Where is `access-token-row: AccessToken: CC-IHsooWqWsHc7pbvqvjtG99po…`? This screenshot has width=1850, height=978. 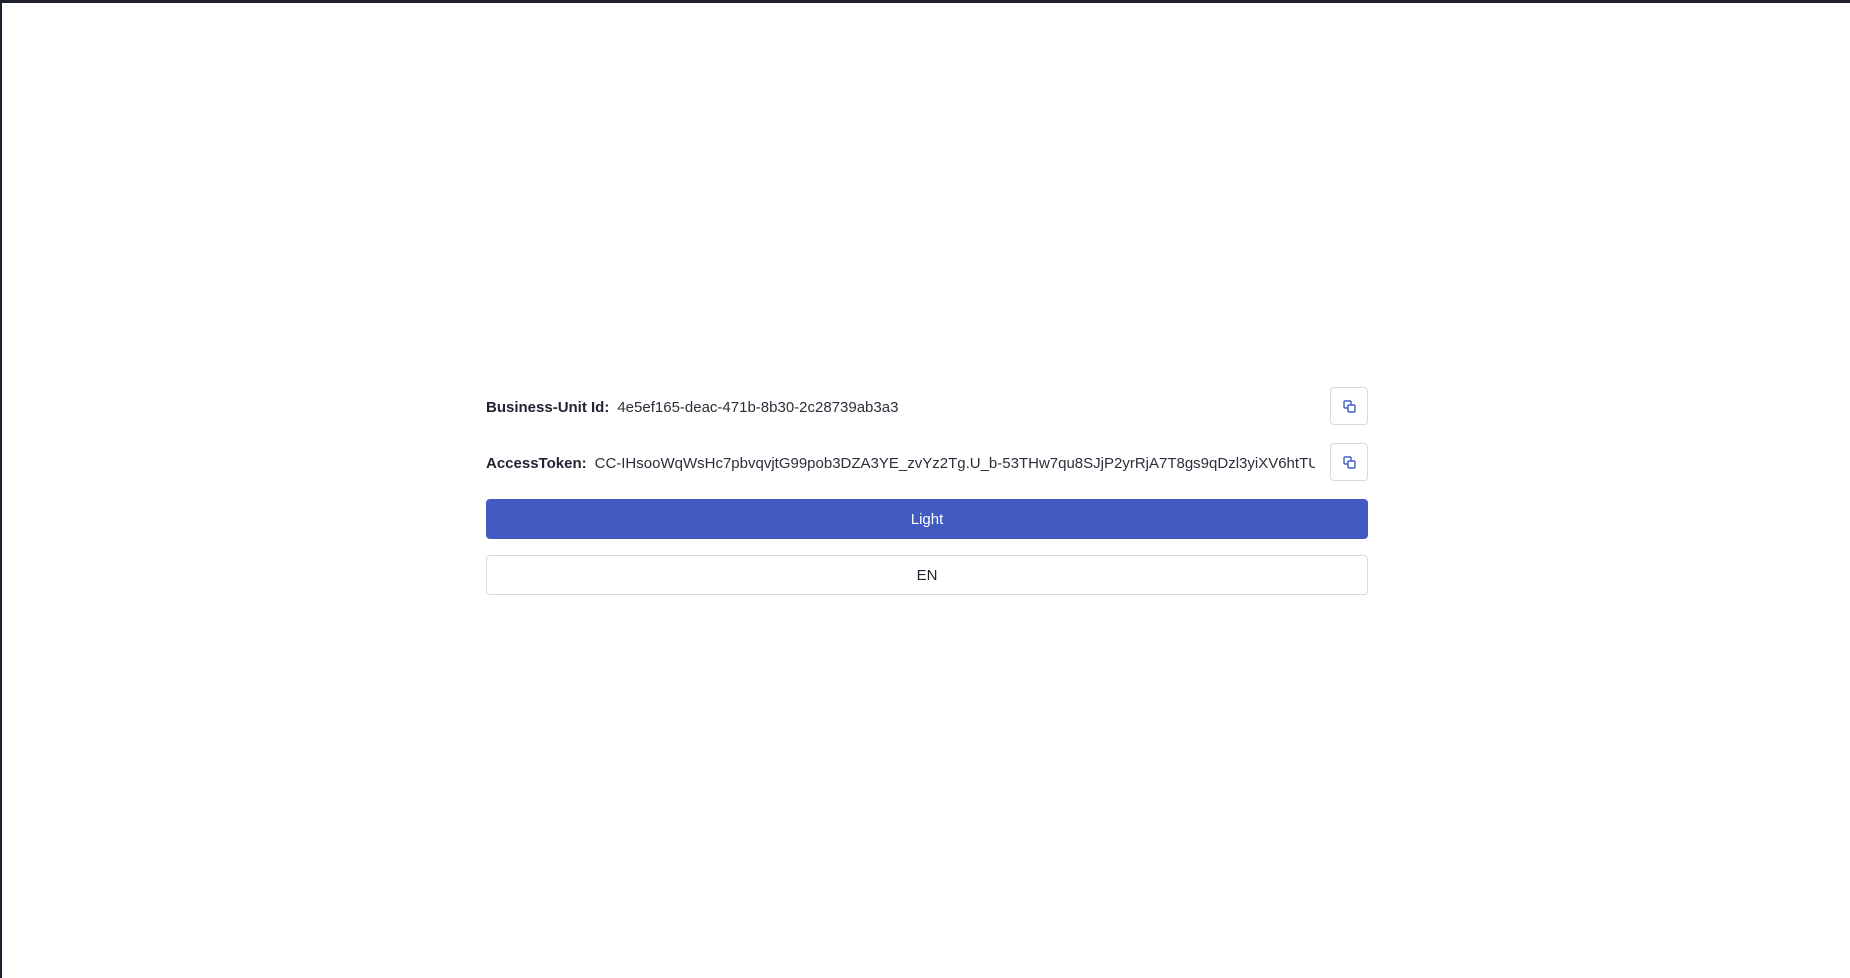 access-token-row: AccessToken: CC-IHsooWqWsHc7pbvqvjtG99po… is located at coordinates (927, 463).